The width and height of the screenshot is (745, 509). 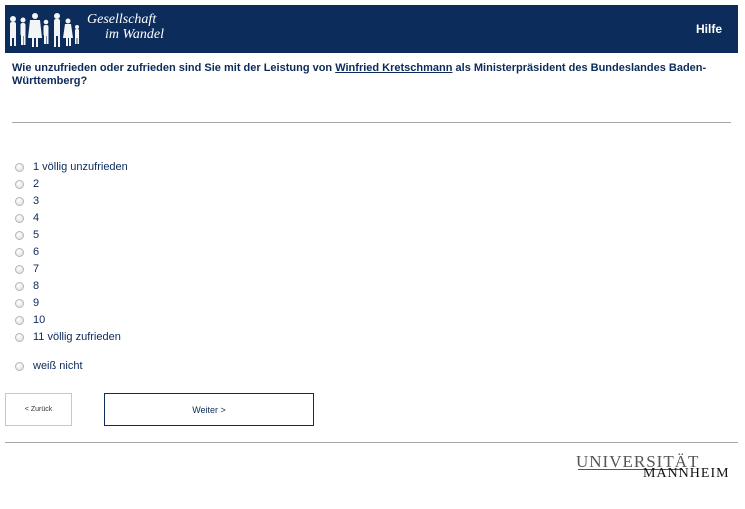 I want to click on option-label: weiß nicht, so click(x=58, y=366).